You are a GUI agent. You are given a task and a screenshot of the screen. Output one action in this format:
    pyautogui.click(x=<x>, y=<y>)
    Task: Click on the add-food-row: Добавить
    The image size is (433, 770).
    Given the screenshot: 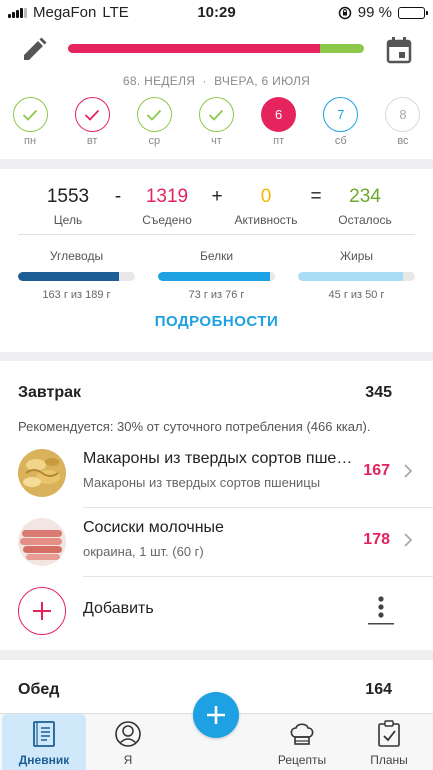 What is the action you would take?
    pyautogui.click(x=216, y=611)
    